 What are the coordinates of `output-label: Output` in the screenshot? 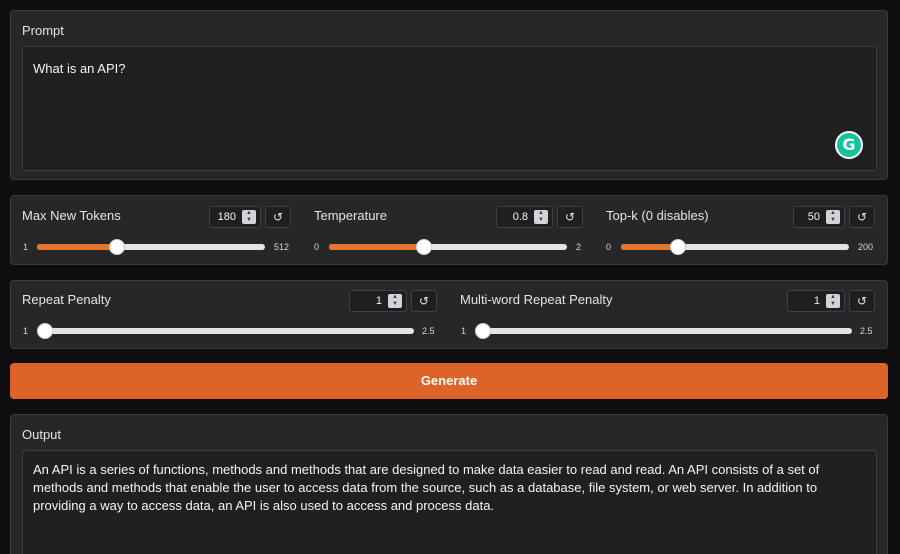 It's located at (42, 434).